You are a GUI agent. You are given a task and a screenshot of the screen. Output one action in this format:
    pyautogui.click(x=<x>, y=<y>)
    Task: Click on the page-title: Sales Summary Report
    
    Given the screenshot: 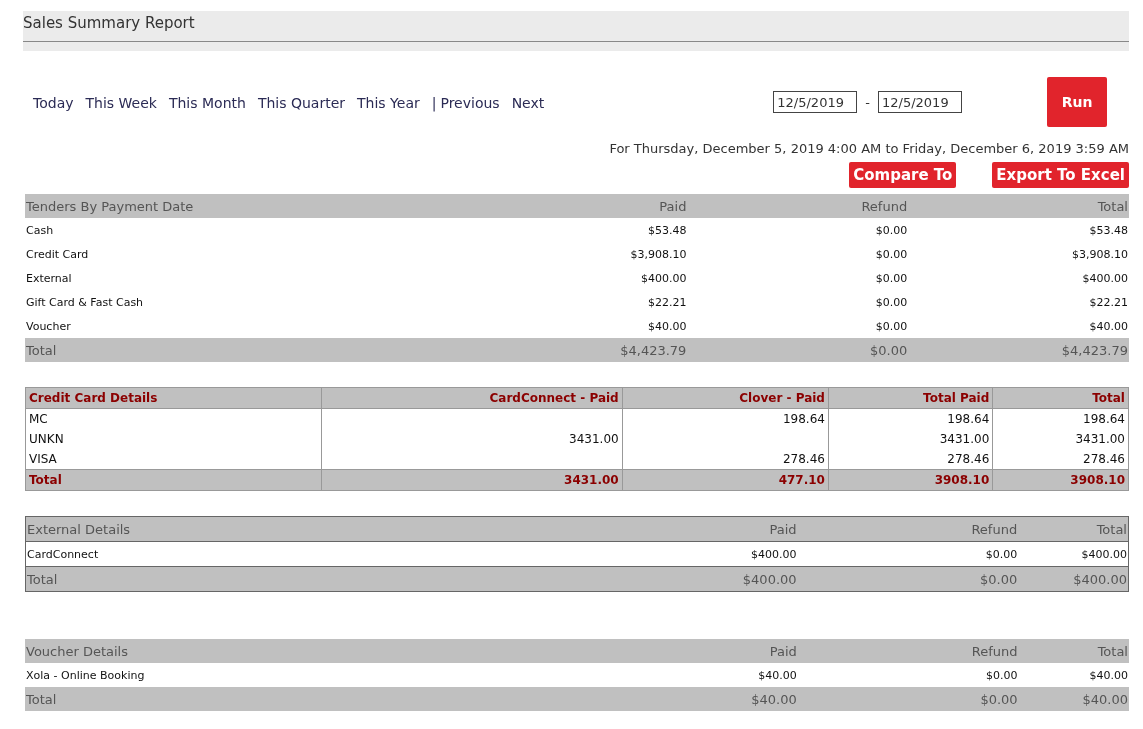 What is the action you would take?
    pyautogui.click(x=576, y=26)
    